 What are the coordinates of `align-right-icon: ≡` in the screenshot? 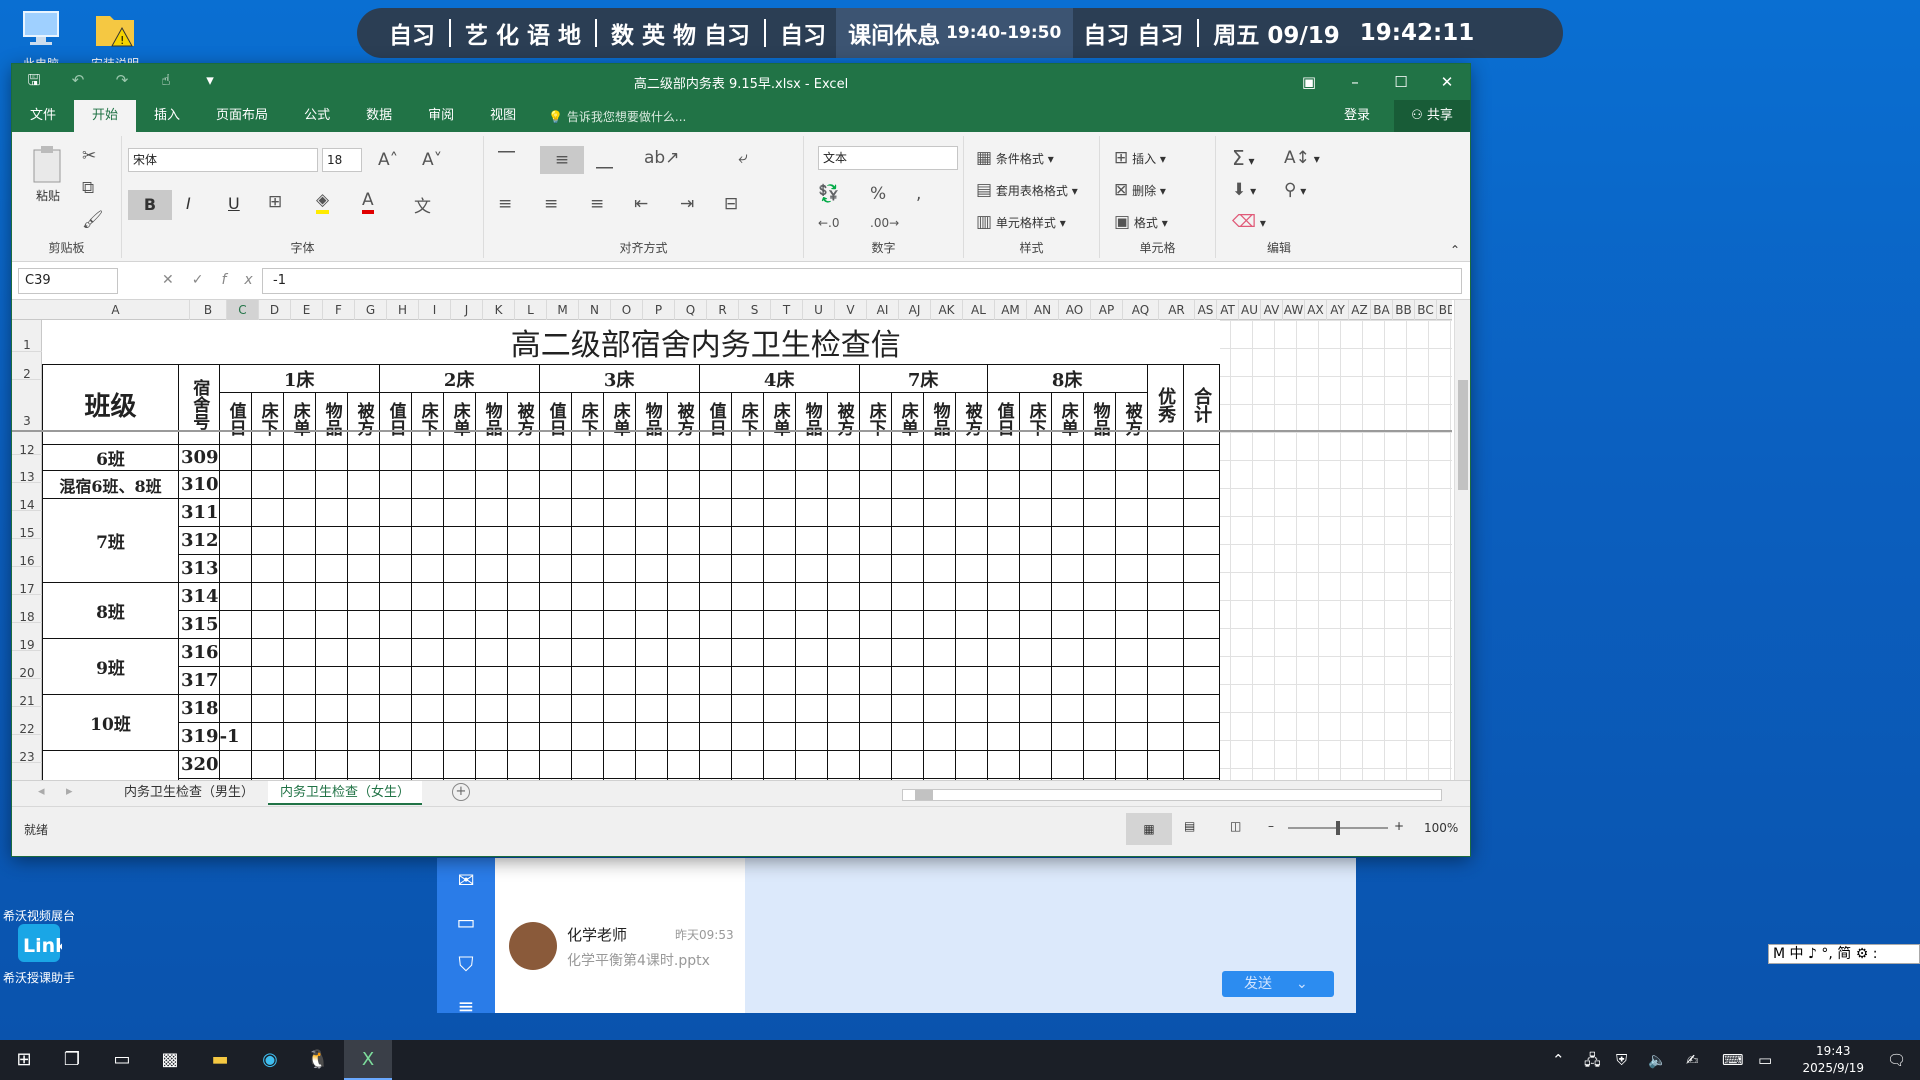 It's located at (597, 204).